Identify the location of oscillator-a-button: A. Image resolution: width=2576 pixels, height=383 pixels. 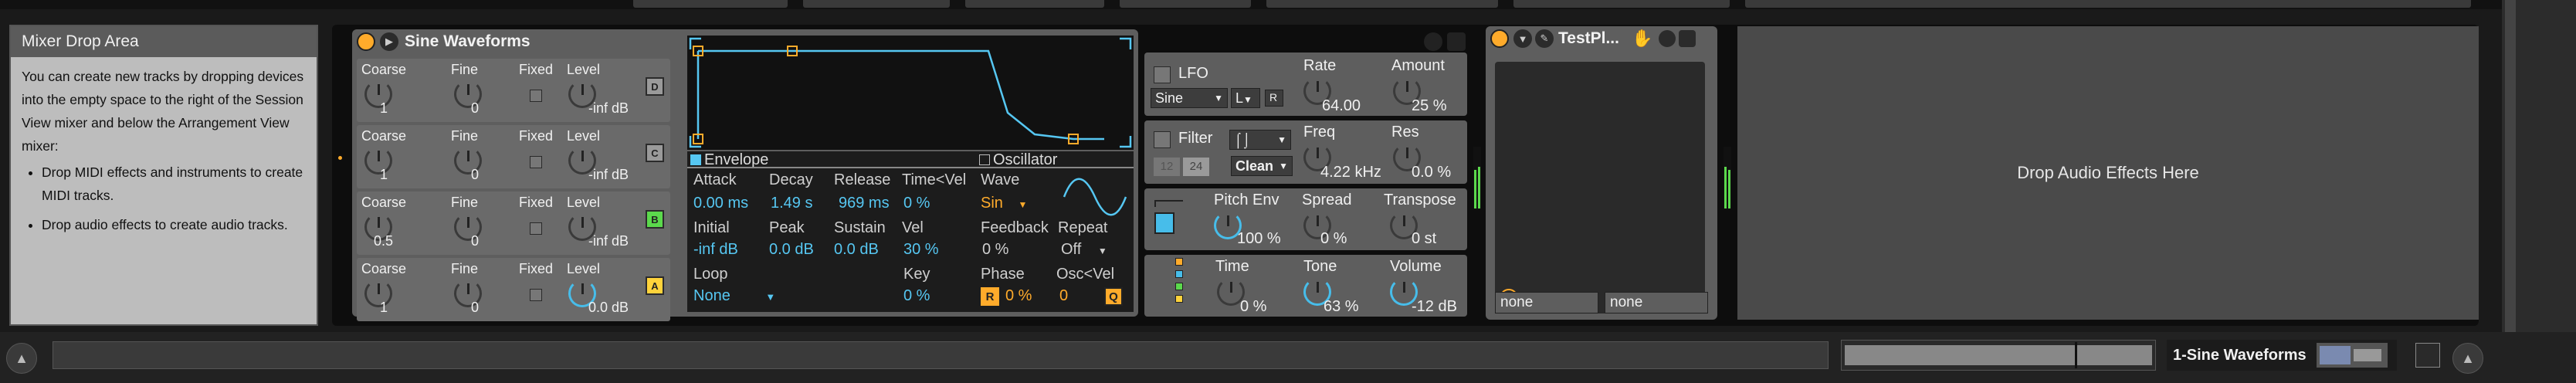
(655, 286).